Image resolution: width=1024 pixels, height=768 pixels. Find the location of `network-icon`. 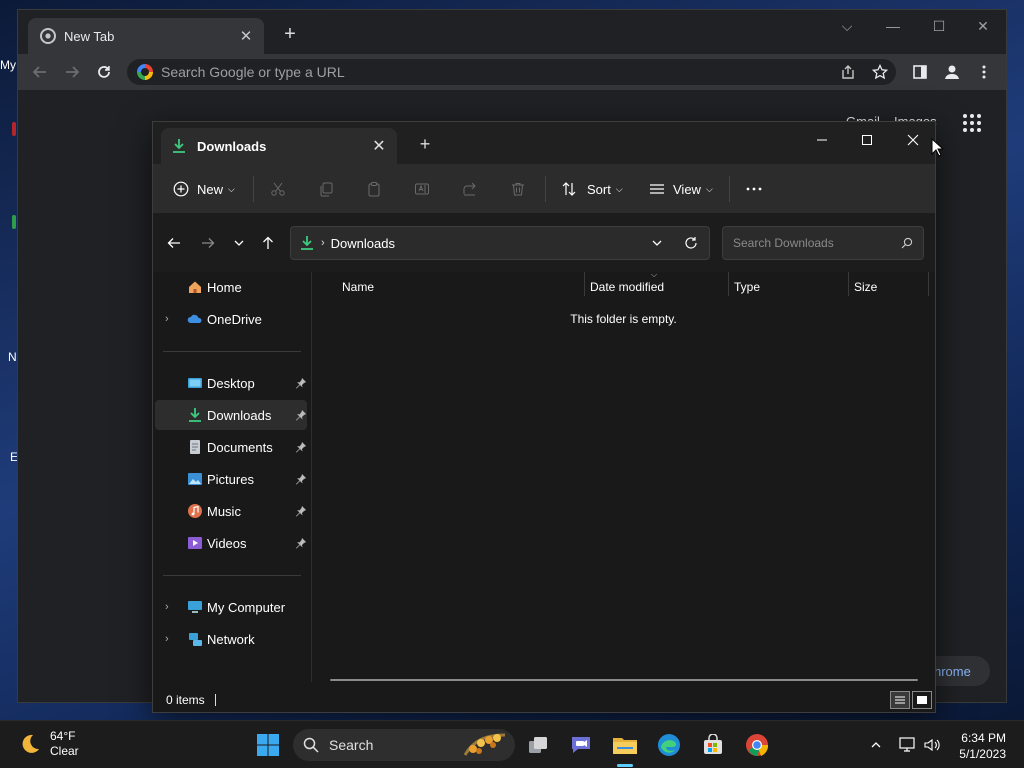

network-icon is located at coordinates (195, 639).